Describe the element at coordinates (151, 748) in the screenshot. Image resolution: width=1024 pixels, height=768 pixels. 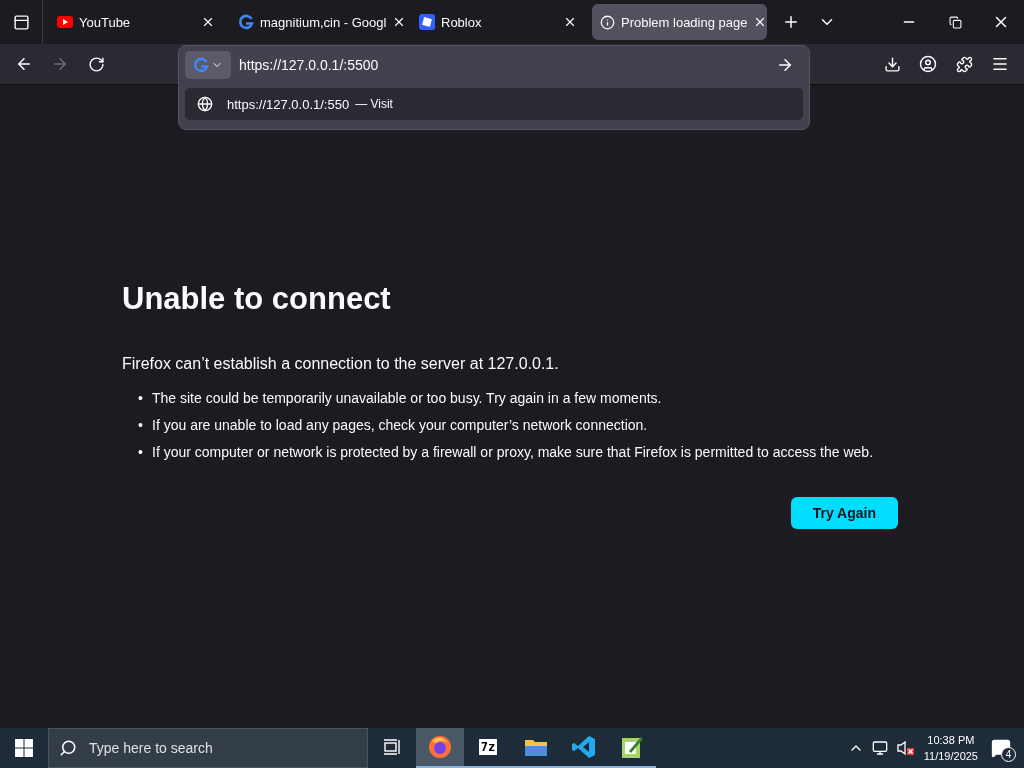
I see `search-placeholder: Type here to search` at that location.